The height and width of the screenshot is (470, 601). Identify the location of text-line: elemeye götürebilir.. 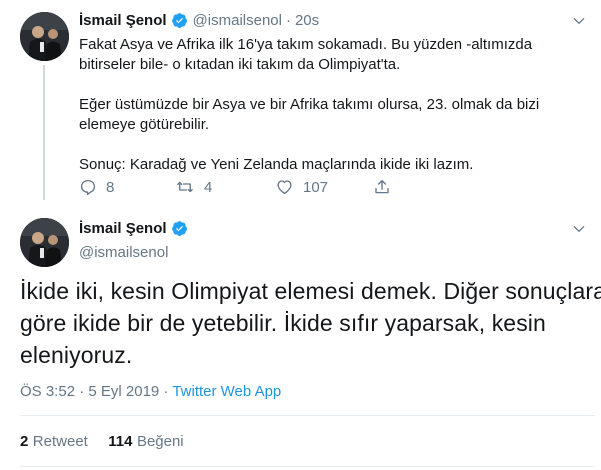
(144, 124).